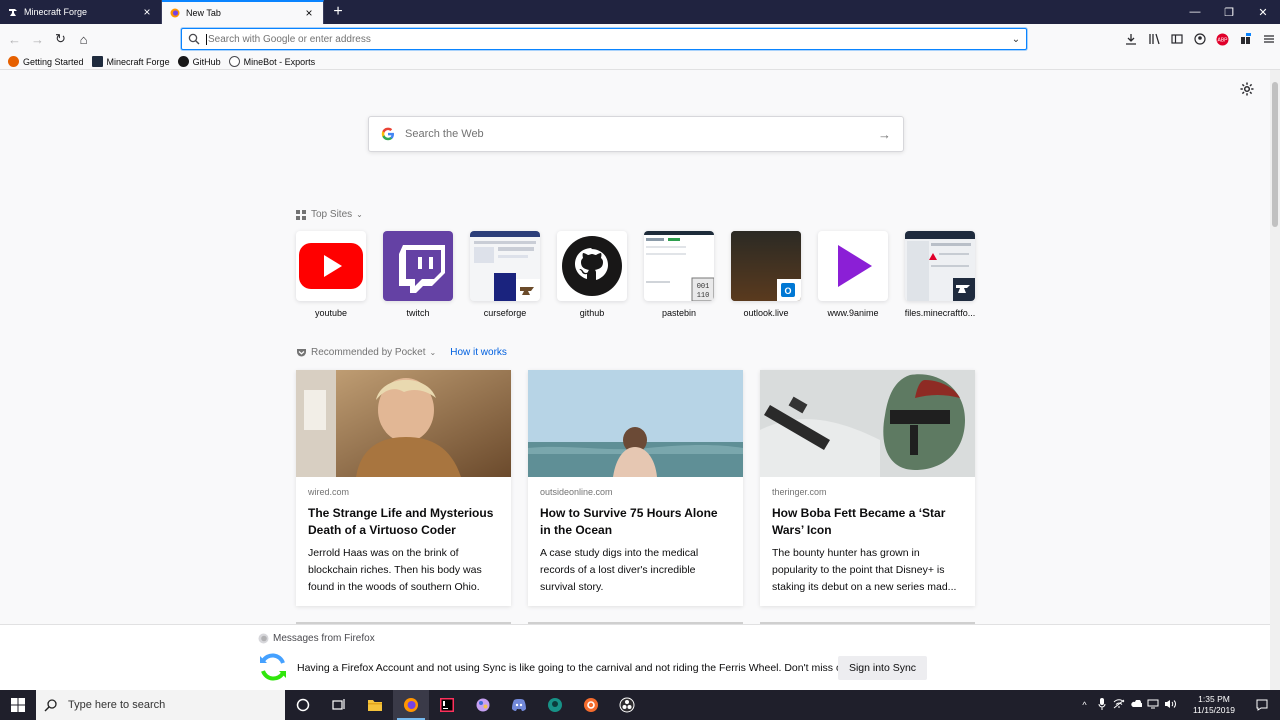 Image resolution: width=1280 pixels, height=720 pixels. I want to click on story-source: theringer.com, so click(799, 492).